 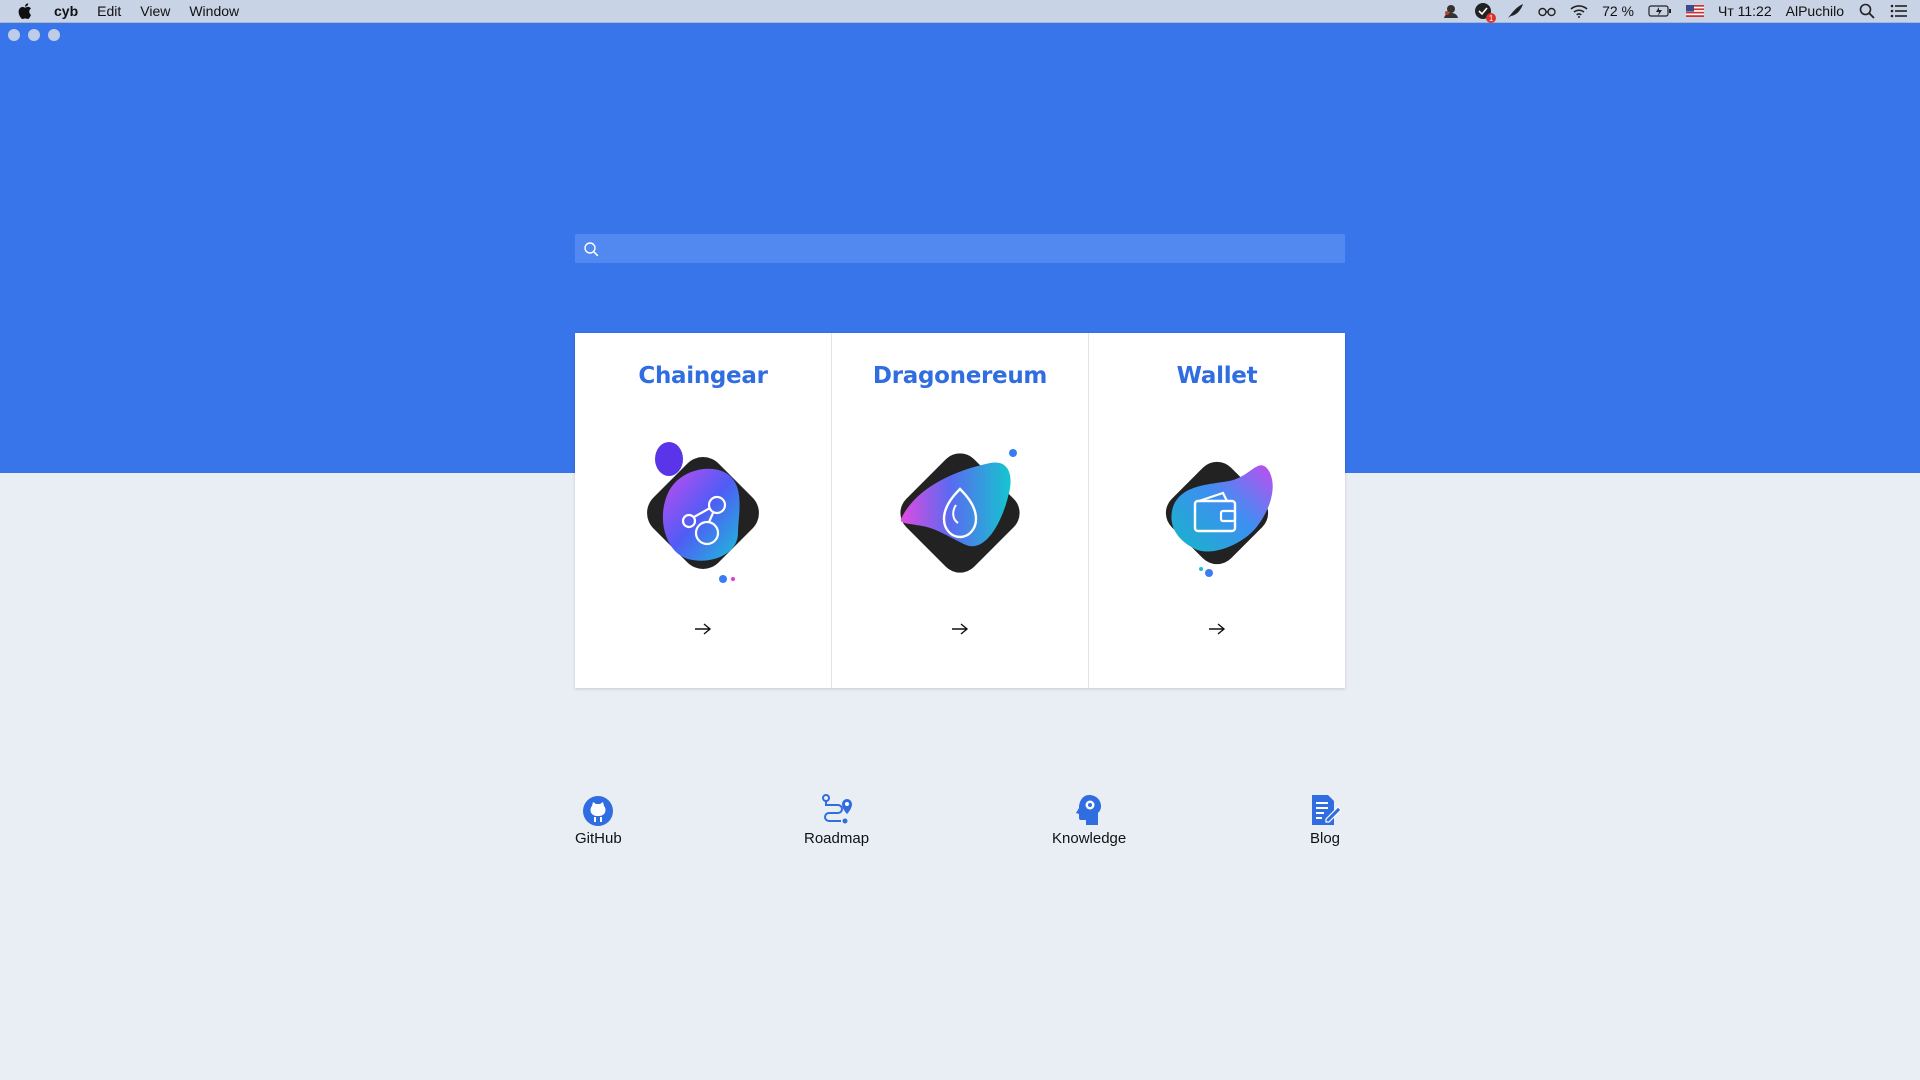 I want to click on card-title: Dragonereum, so click(x=960, y=376).